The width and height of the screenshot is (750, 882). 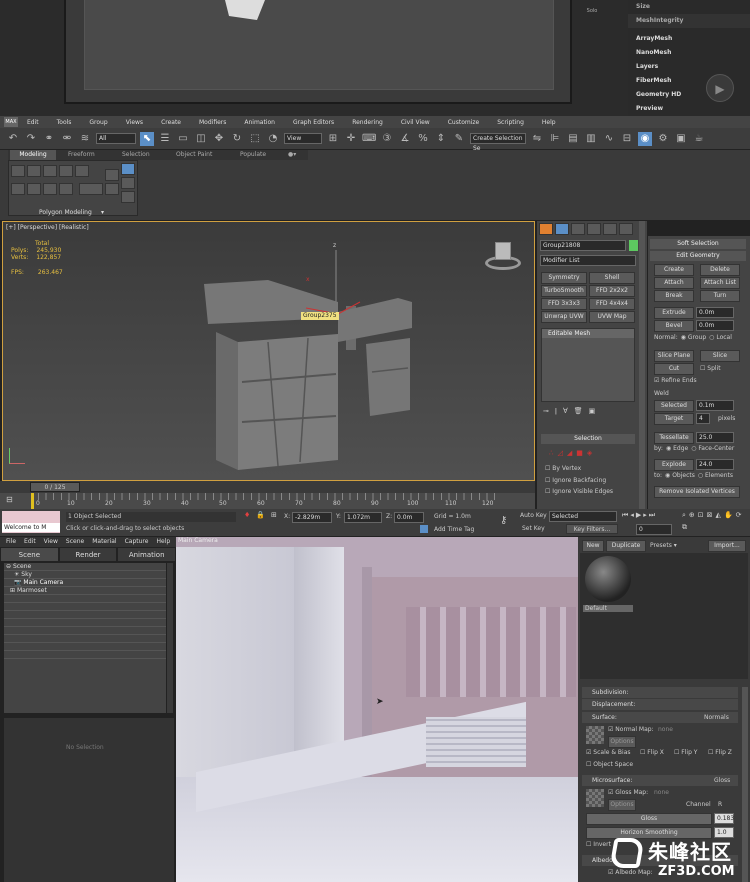 What do you see at coordinates (588, 365) in the screenshot?
I see `modifier-stack: Editable Mesh` at bounding box center [588, 365].